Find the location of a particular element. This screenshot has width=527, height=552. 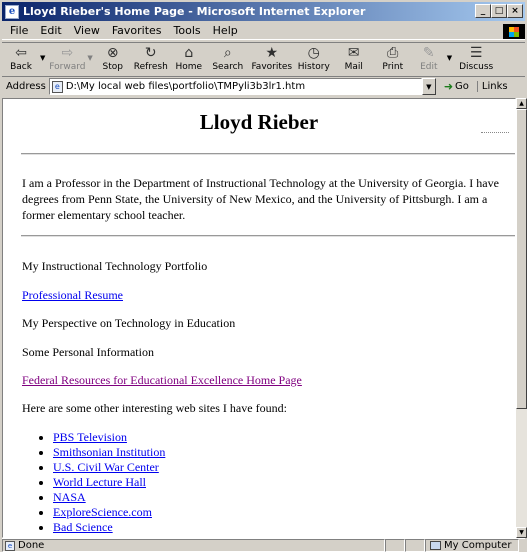

links-button: Links is located at coordinates (492, 86).